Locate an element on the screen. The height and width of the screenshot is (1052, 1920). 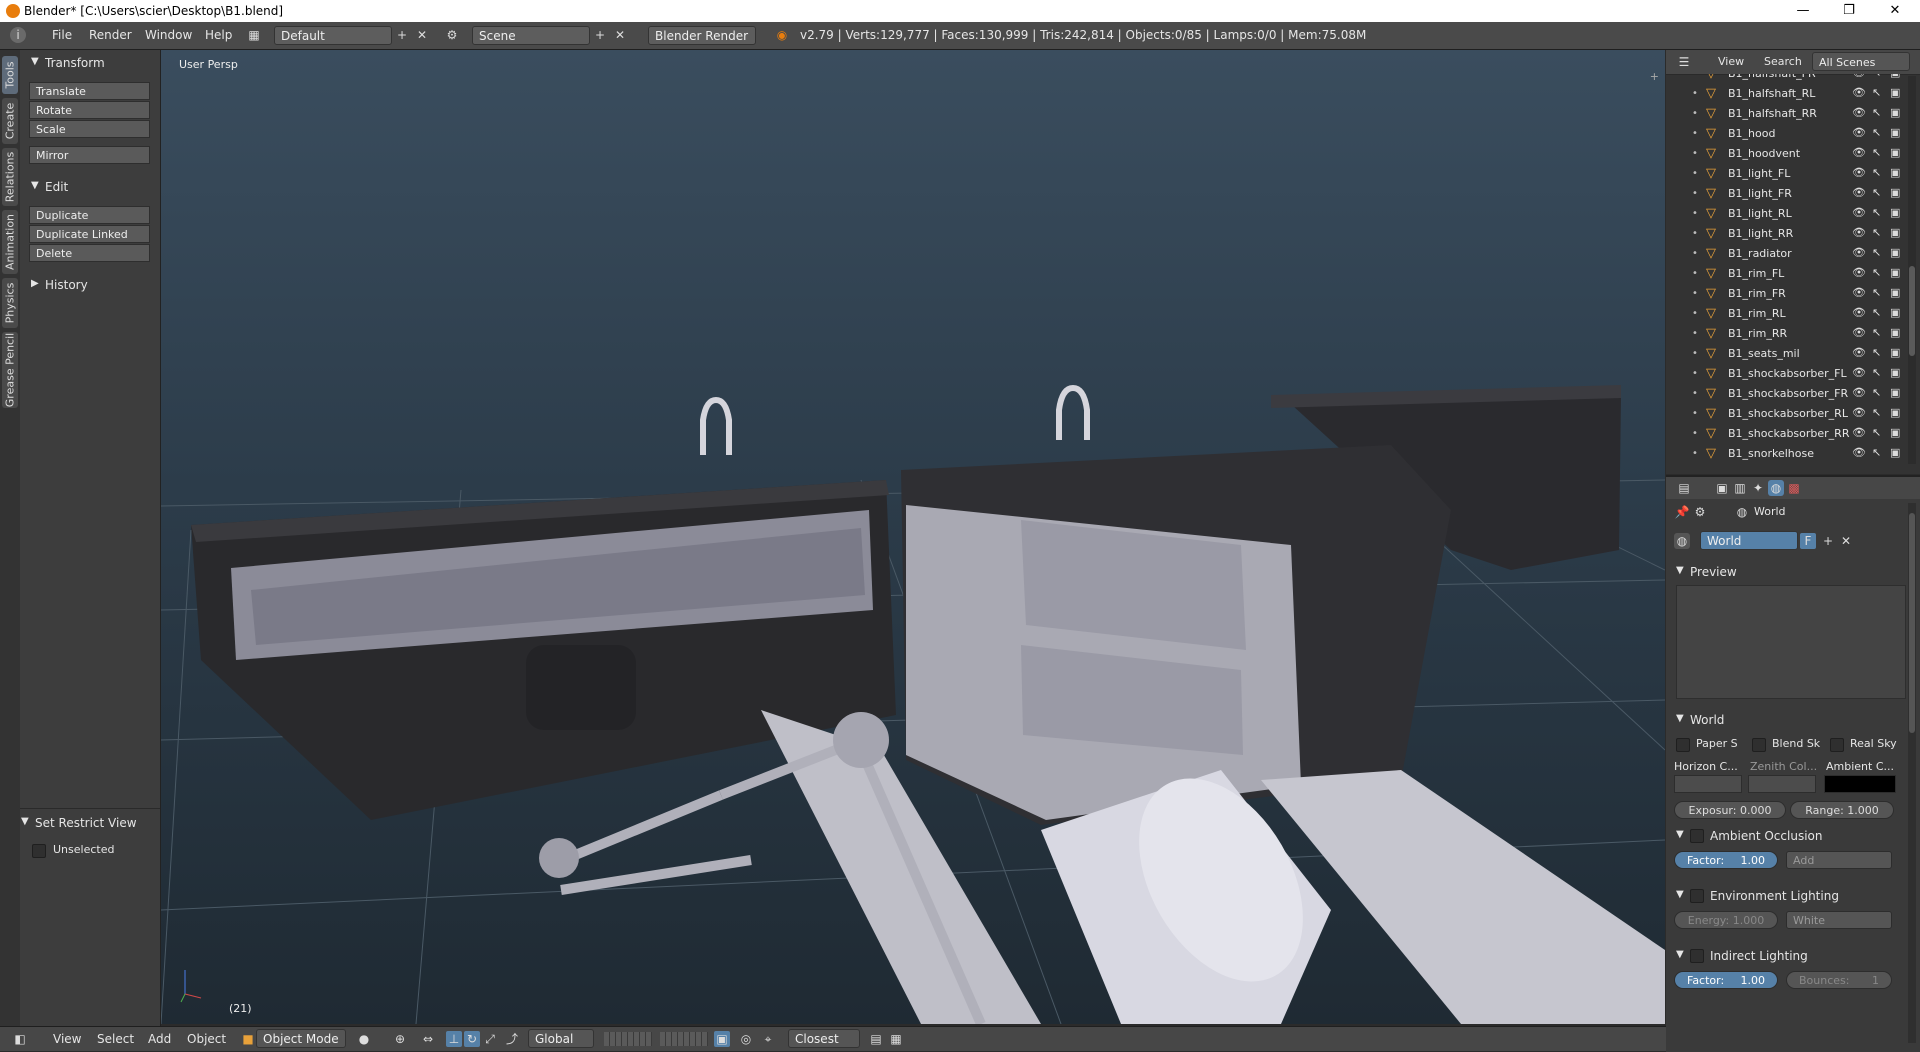
remove-scene-icon: ✕ is located at coordinates (620, 35).